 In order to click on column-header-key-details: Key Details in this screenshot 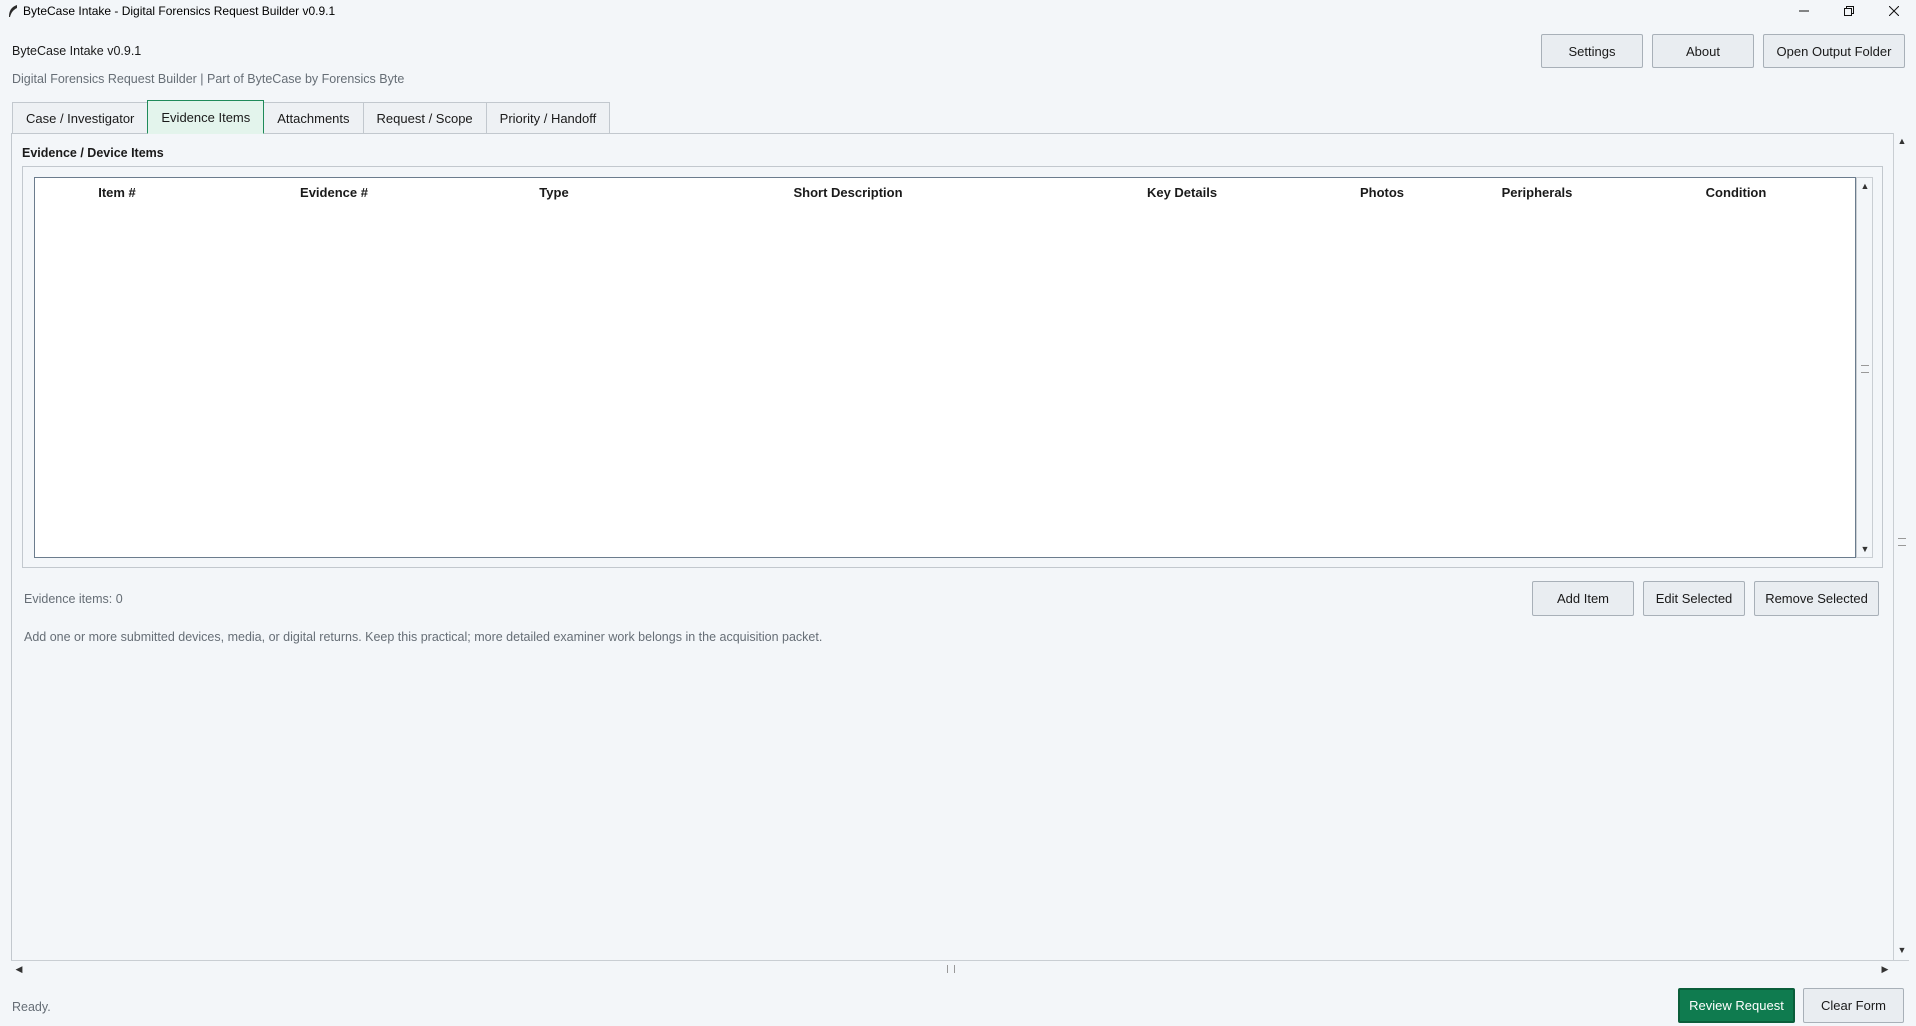, I will do `click(1182, 192)`.